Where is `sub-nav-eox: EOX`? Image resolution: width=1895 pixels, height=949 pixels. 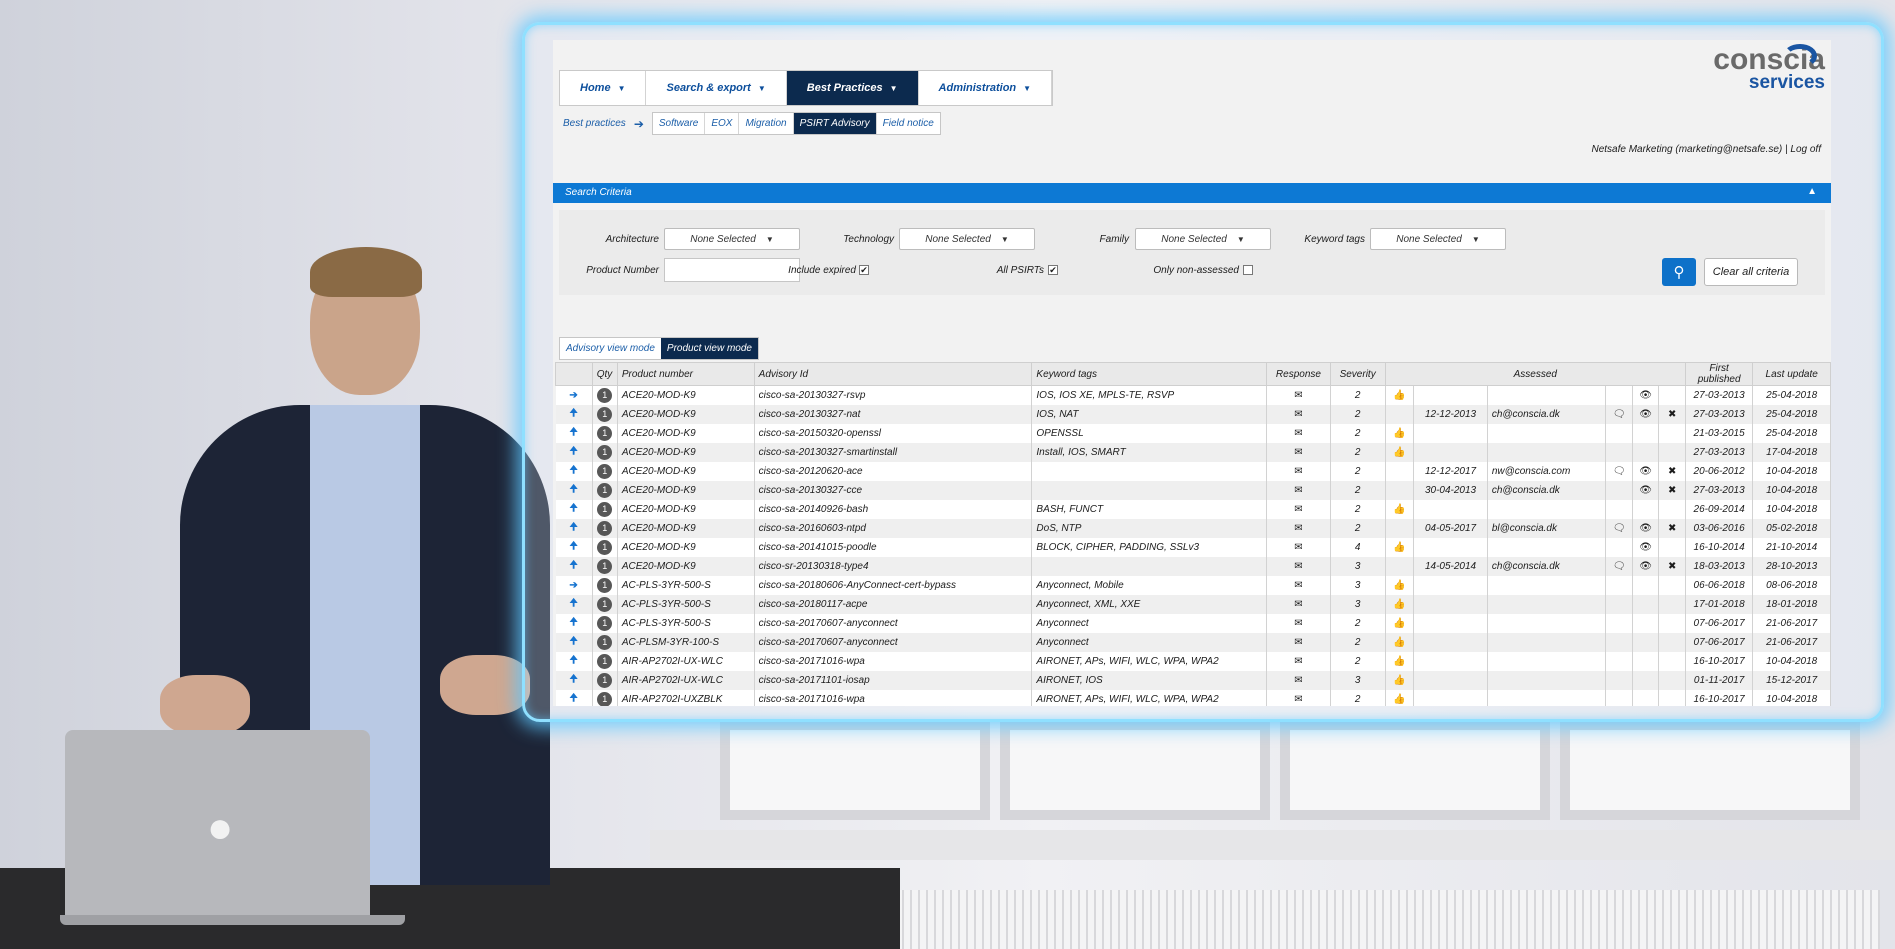
sub-nav-eox: EOX is located at coordinates (722, 123).